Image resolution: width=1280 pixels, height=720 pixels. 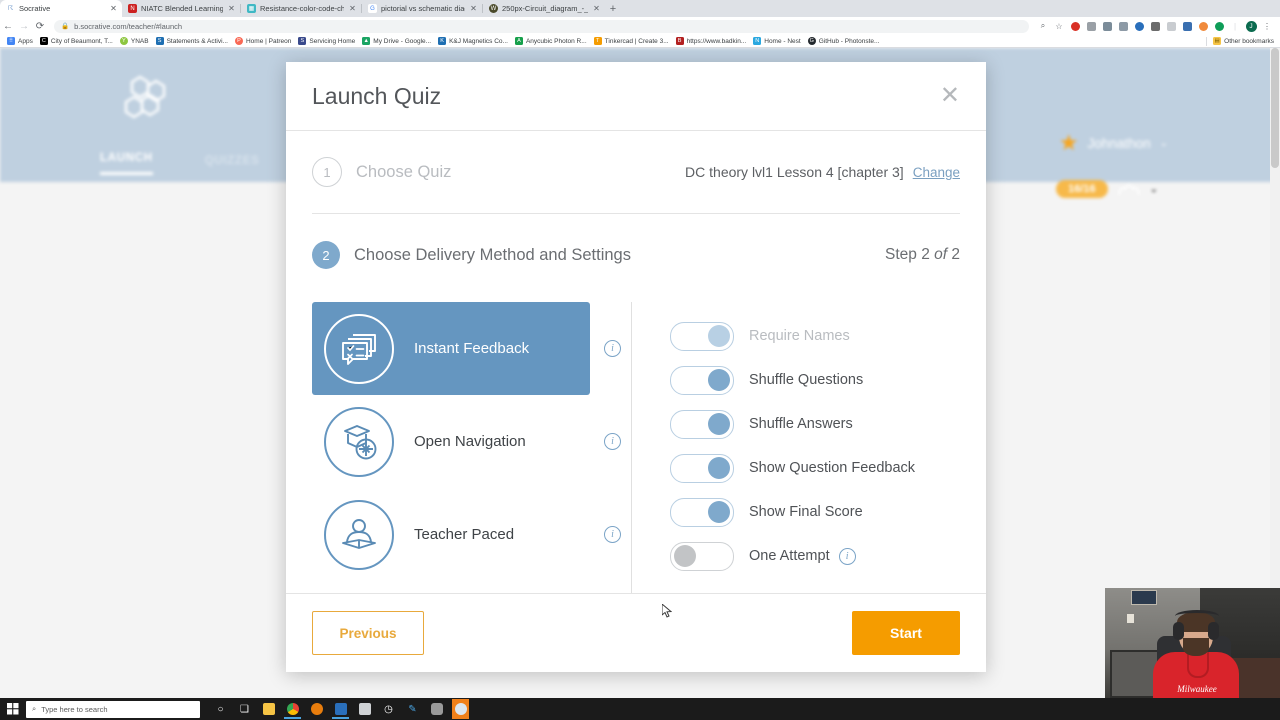 I want to click on bookmark-apps: ⠿ Apps, so click(x=20, y=41).